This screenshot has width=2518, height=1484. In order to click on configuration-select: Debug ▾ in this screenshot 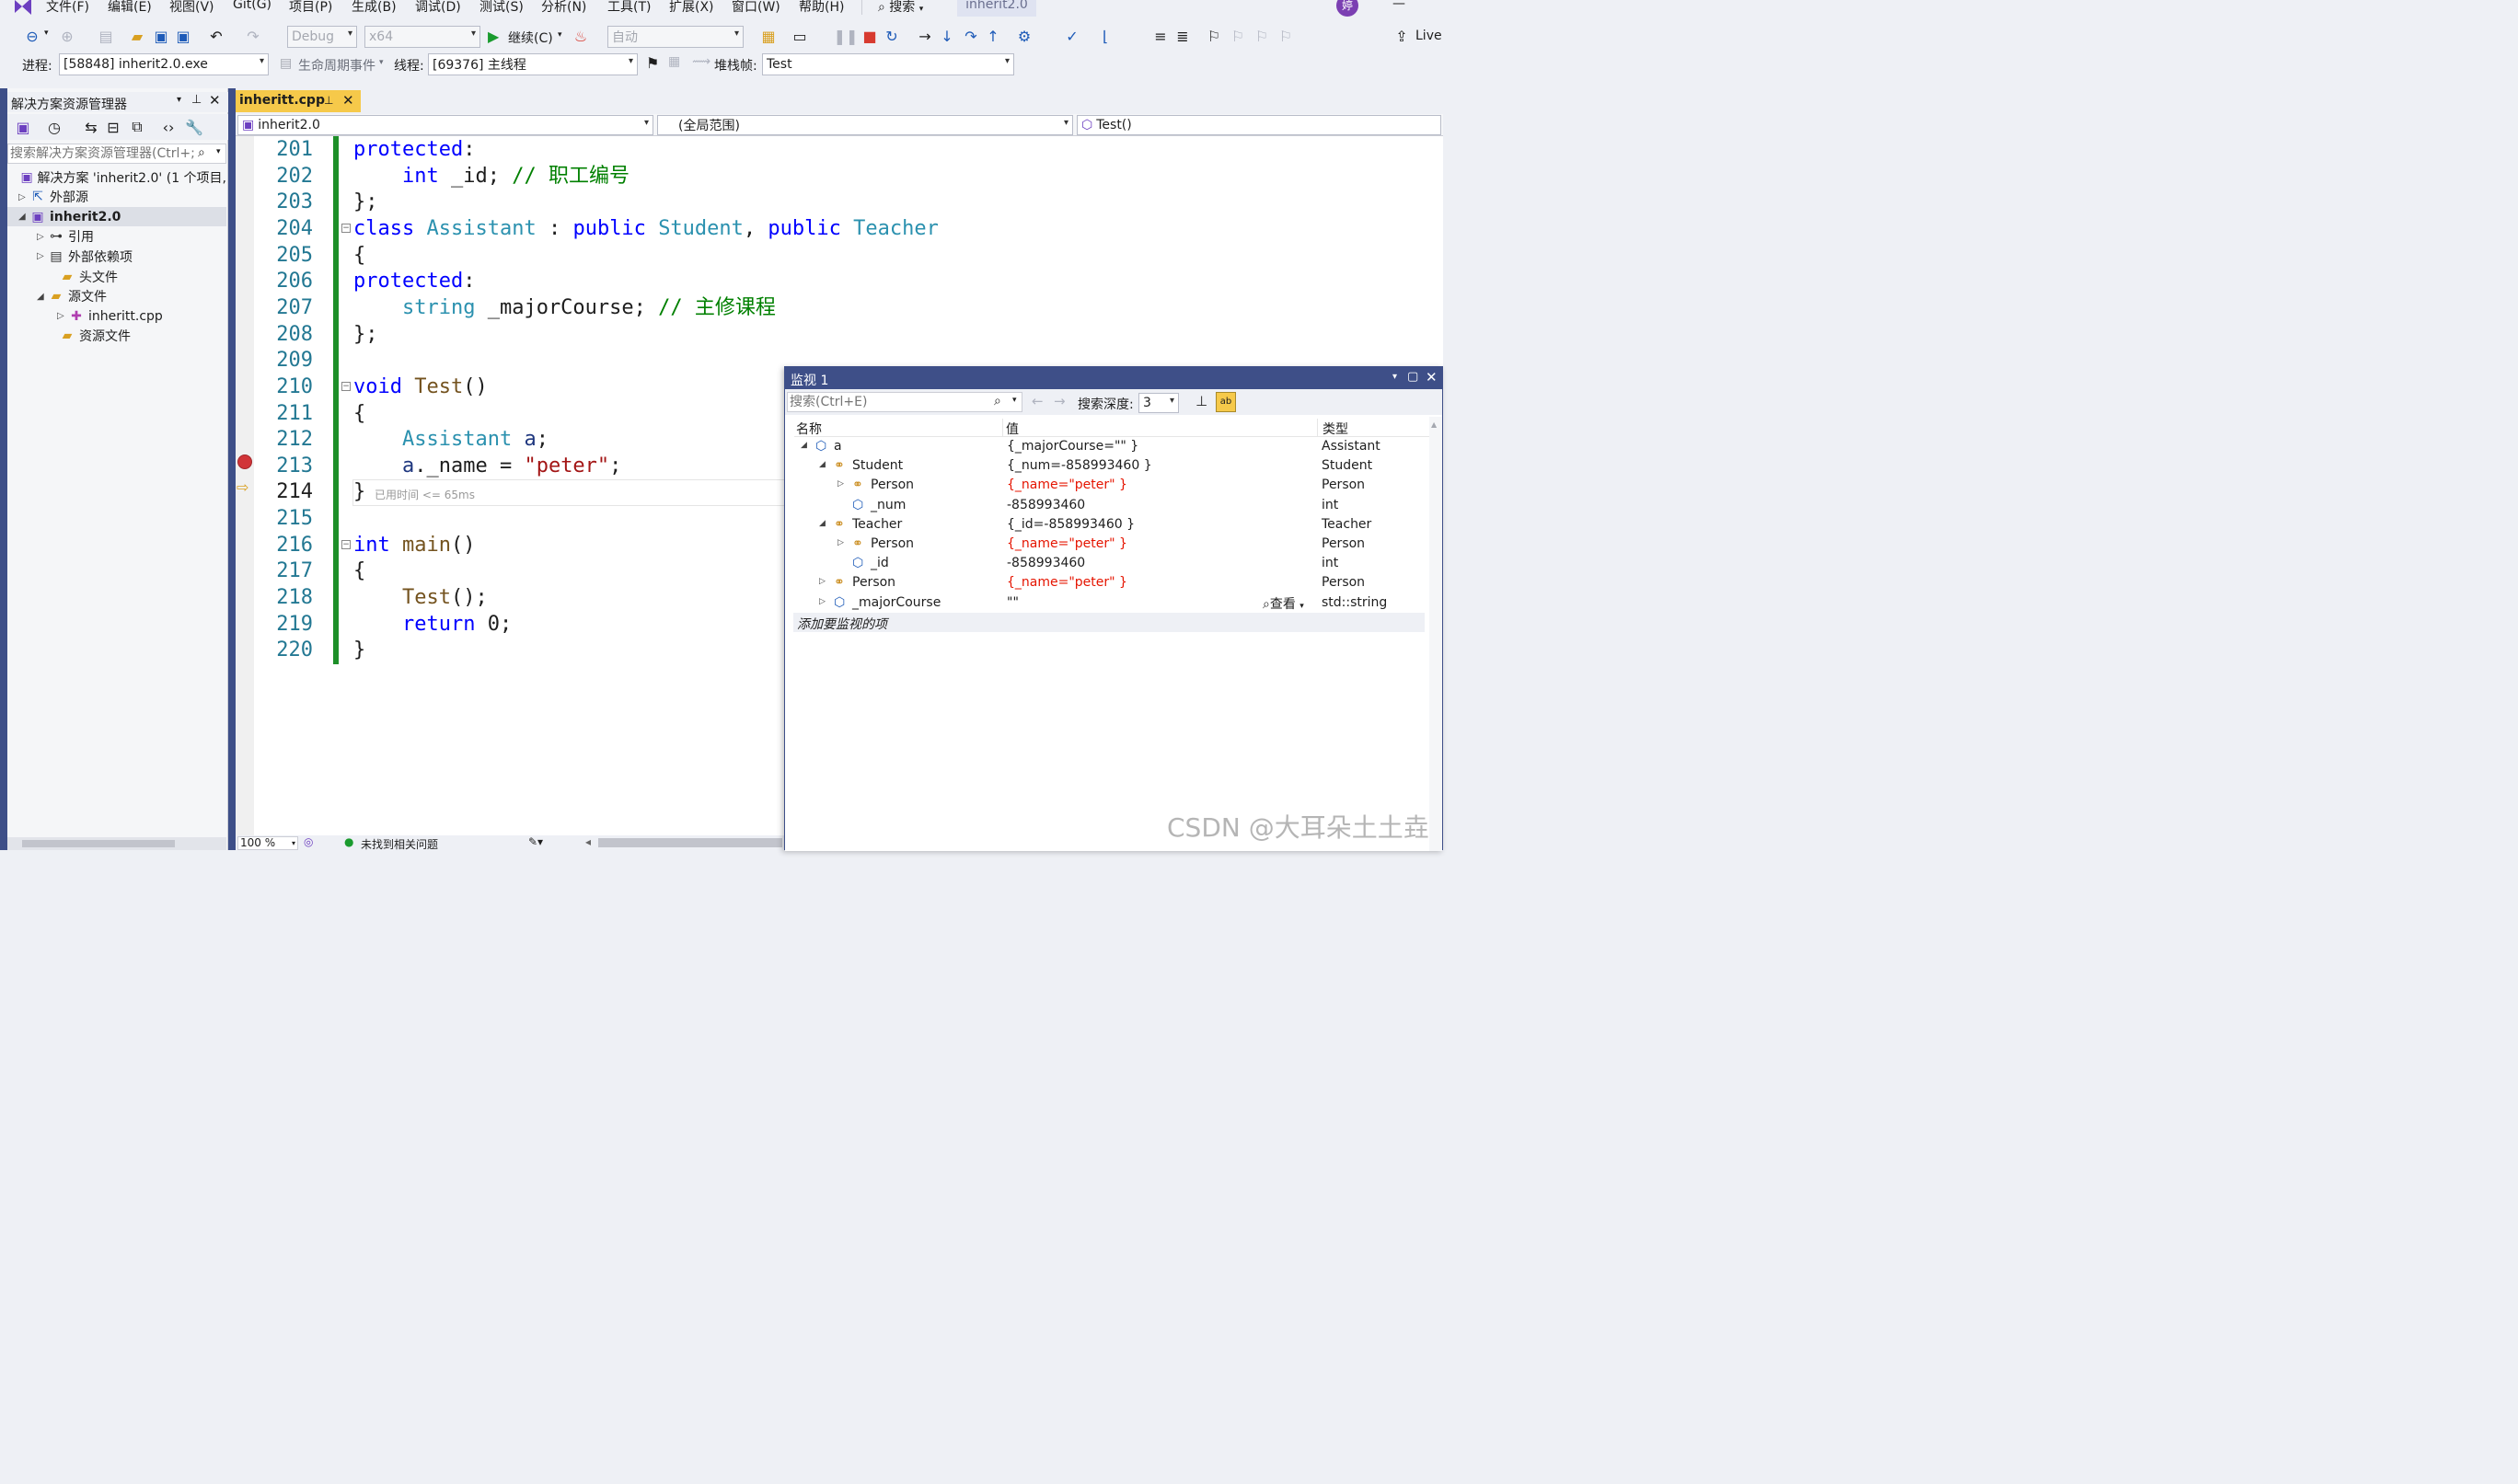, I will do `click(322, 37)`.